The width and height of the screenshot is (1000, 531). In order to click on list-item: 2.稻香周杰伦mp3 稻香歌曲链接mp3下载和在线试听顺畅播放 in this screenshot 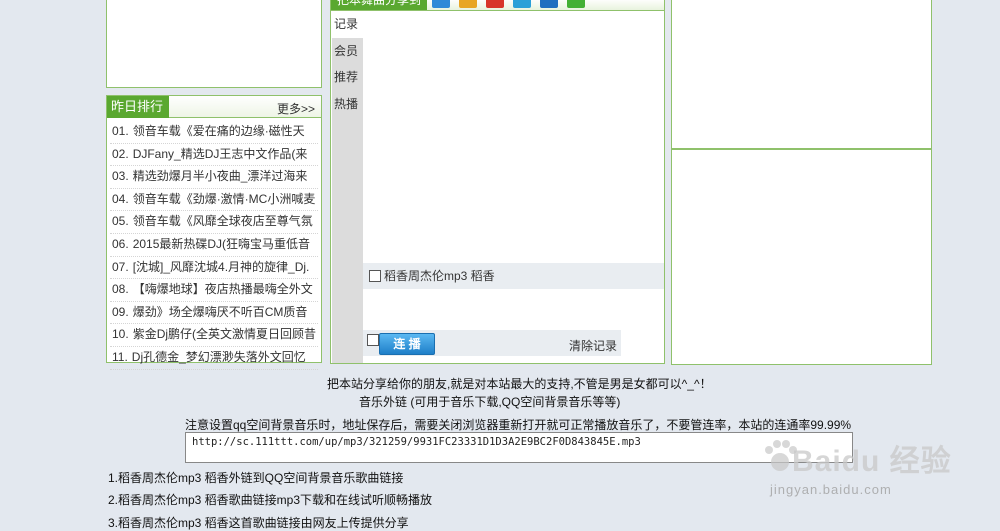, I will do `click(270, 499)`.